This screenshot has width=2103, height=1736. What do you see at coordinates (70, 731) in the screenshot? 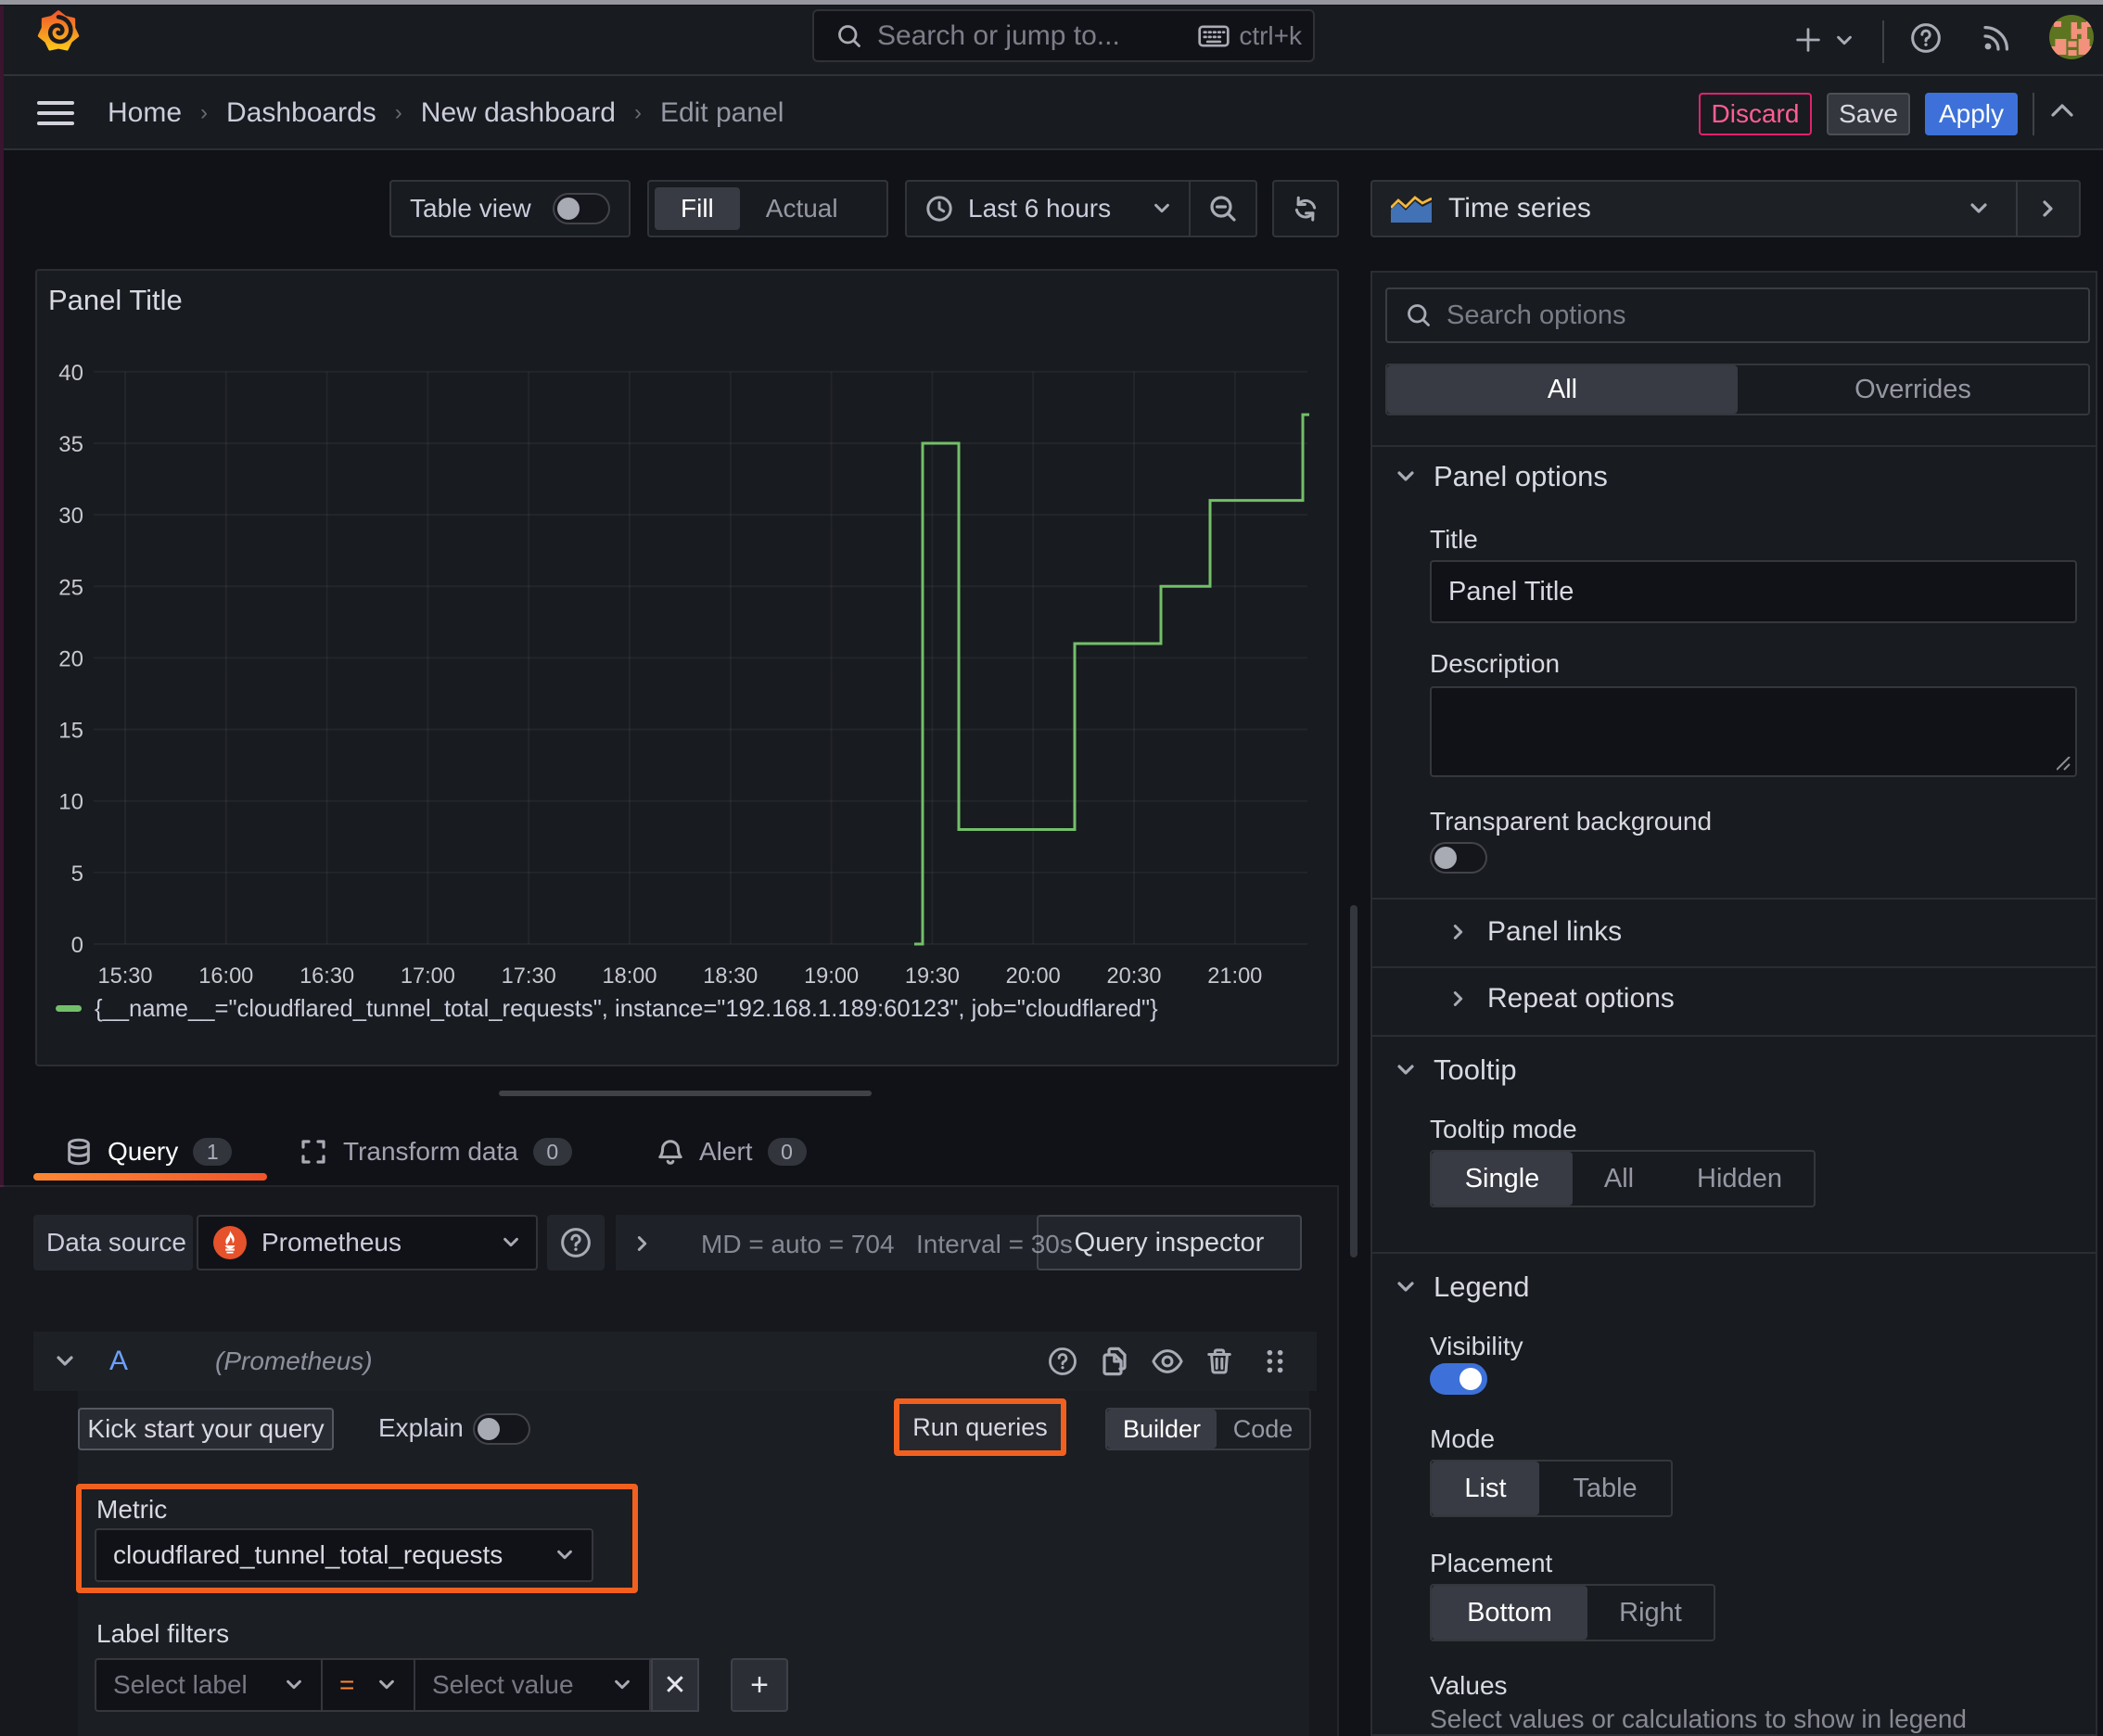
I see `svg-text: 15` at bounding box center [70, 731].